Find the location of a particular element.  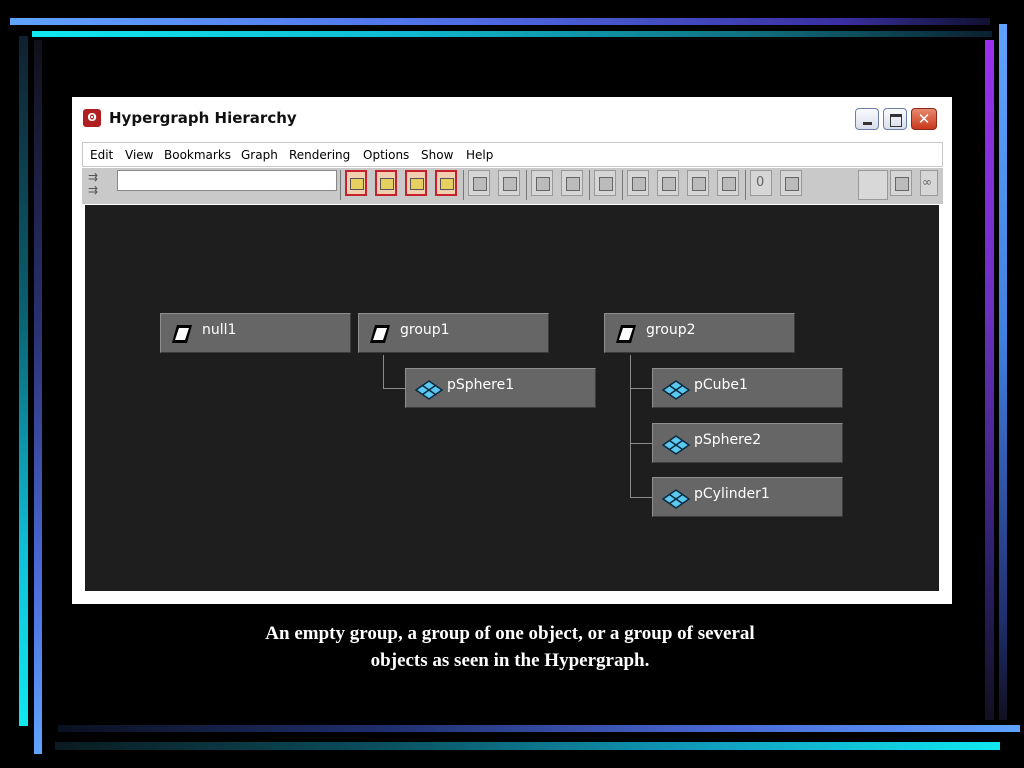

node-label: pCylinder1 is located at coordinates (732, 494).